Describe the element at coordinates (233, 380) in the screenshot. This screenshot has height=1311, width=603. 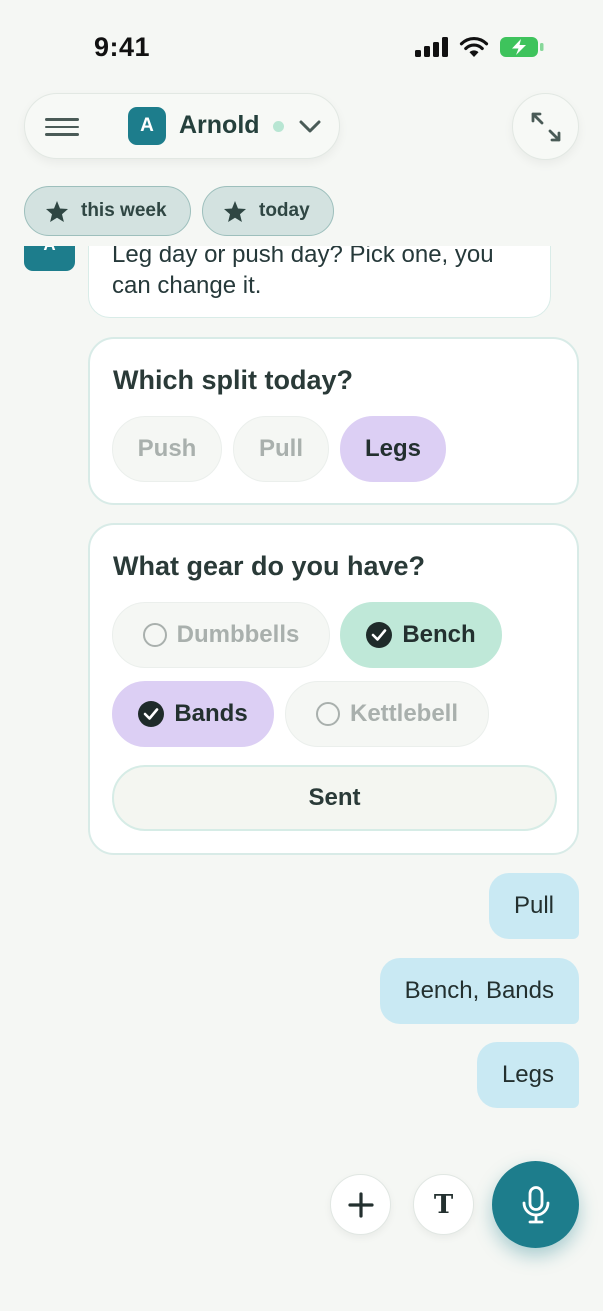
I see `split-question-title: Which split today?` at that location.